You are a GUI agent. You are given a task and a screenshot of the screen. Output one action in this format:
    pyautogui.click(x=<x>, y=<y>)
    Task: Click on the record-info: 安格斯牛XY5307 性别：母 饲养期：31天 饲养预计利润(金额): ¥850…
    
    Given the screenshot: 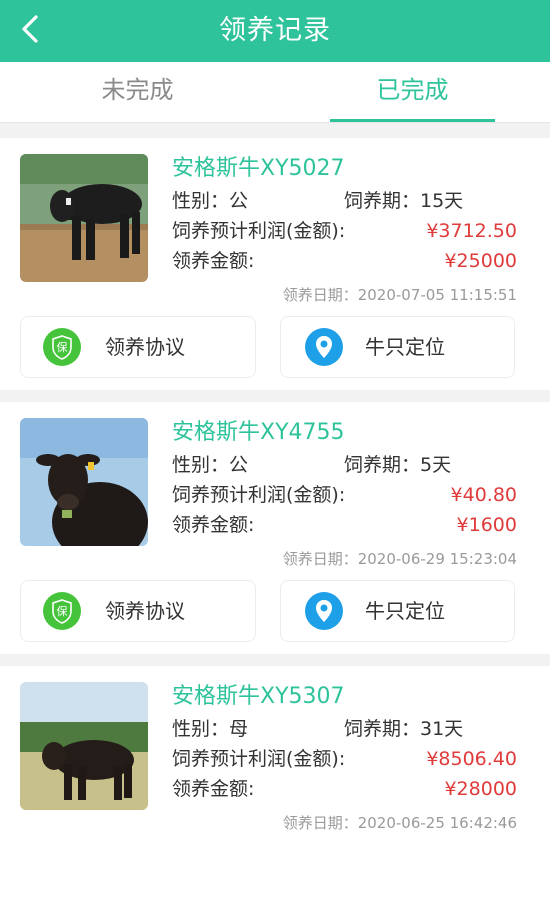 What is the action you would take?
    pyautogui.click(x=344, y=742)
    